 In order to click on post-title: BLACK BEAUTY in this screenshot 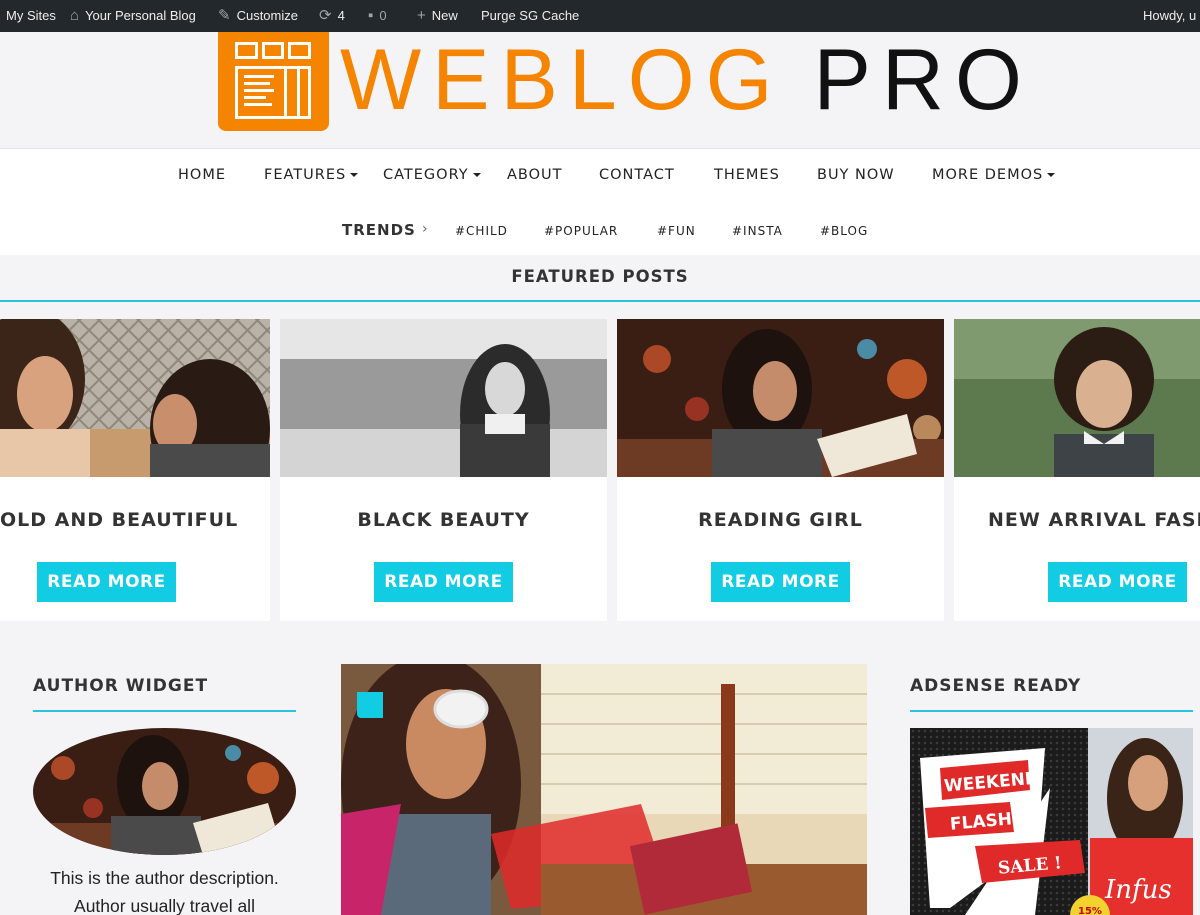, I will do `click(443, 520)`.